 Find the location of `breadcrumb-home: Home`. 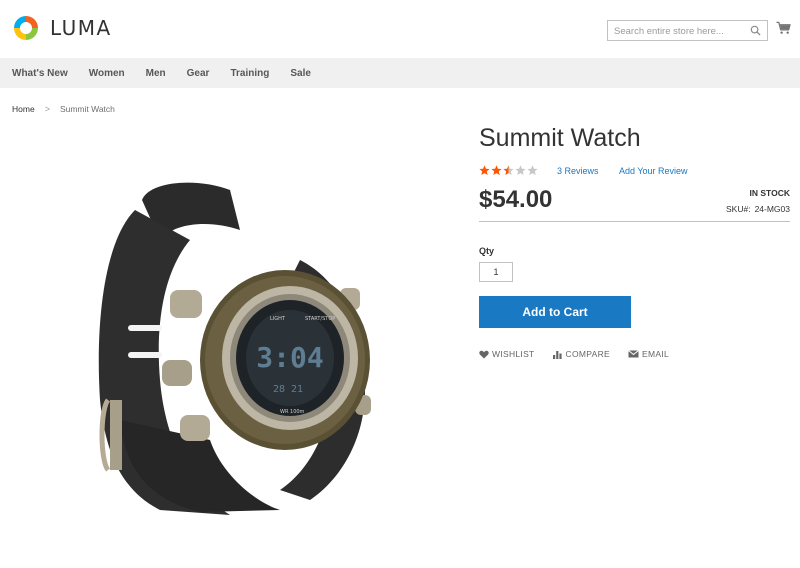

breadcrumb-home: Home is located at coordinates (23, 109).